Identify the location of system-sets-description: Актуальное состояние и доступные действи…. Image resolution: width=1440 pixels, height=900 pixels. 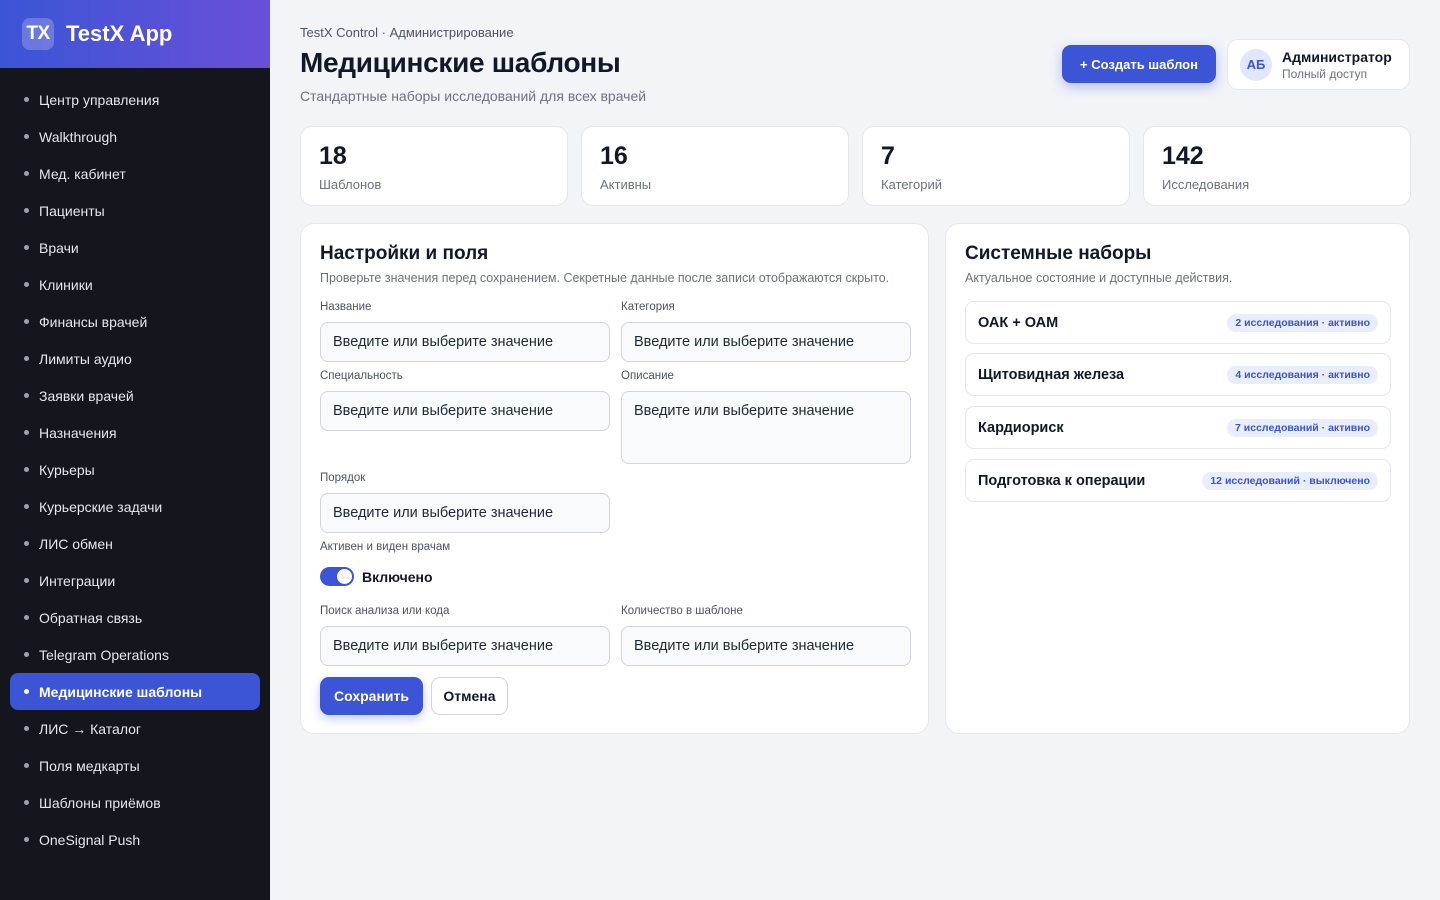
(1099, 278).